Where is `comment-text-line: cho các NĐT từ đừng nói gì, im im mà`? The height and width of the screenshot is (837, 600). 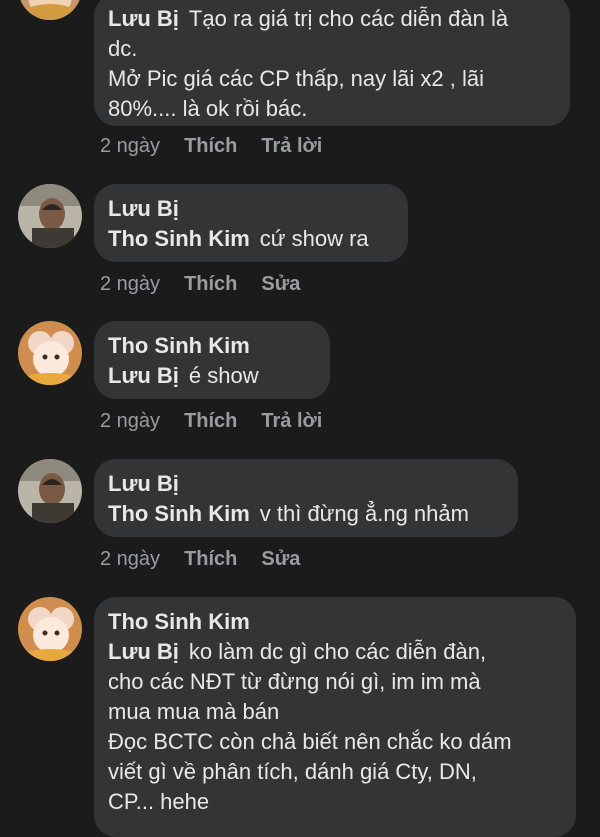
comment-text-line: cho các NĐT từ đừng nói gì, im im mà is located at coordinates (294, 681).